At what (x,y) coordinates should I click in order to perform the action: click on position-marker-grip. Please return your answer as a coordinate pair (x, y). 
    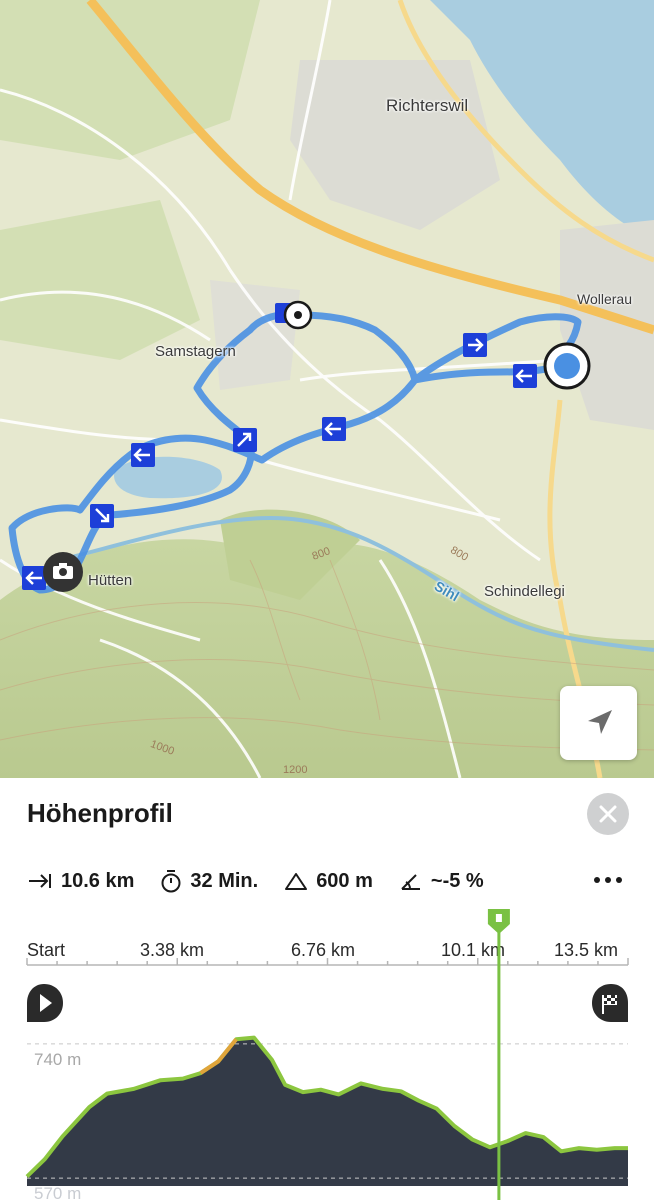
    Looking at the image, I should click on (498, 918).